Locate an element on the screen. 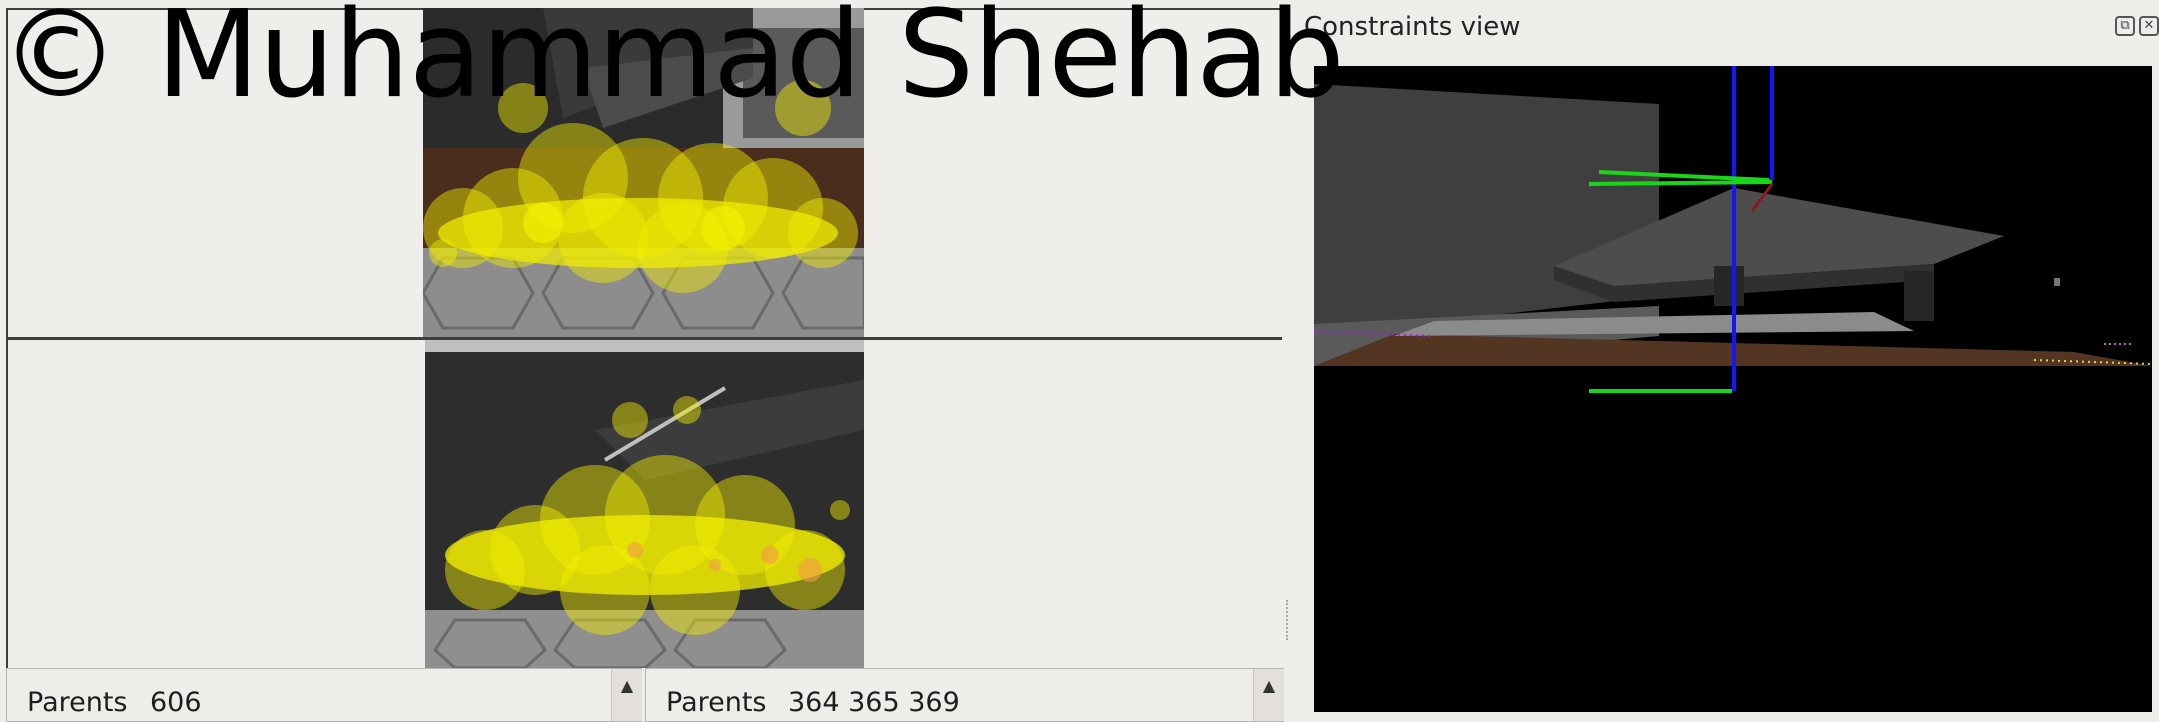 This screenshot has width=2159, height=722. float-icon: ⧉ is located at coordinates (2125, 26).